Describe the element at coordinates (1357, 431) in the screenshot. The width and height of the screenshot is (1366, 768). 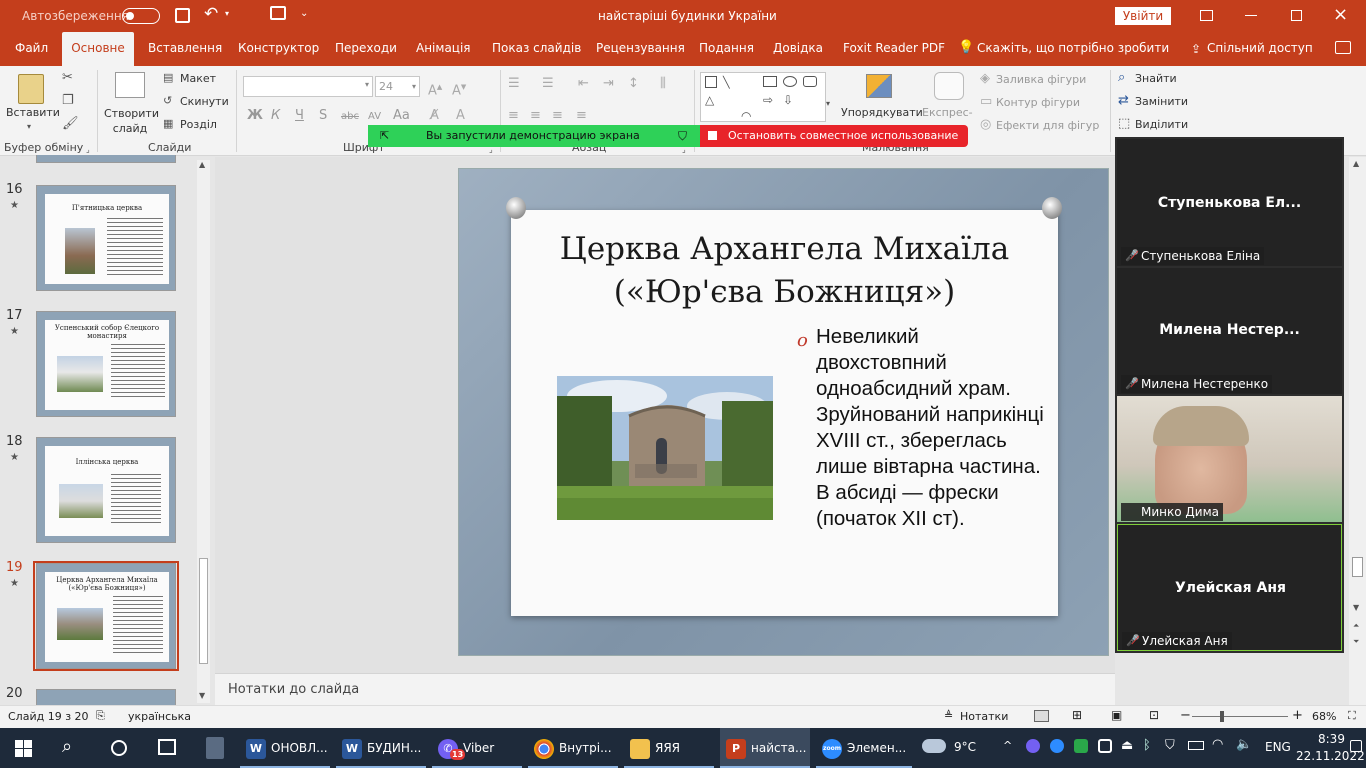
I see `slide-vertical-scrollbar: ▲ ▼ ⏶ ⏷` at that location.